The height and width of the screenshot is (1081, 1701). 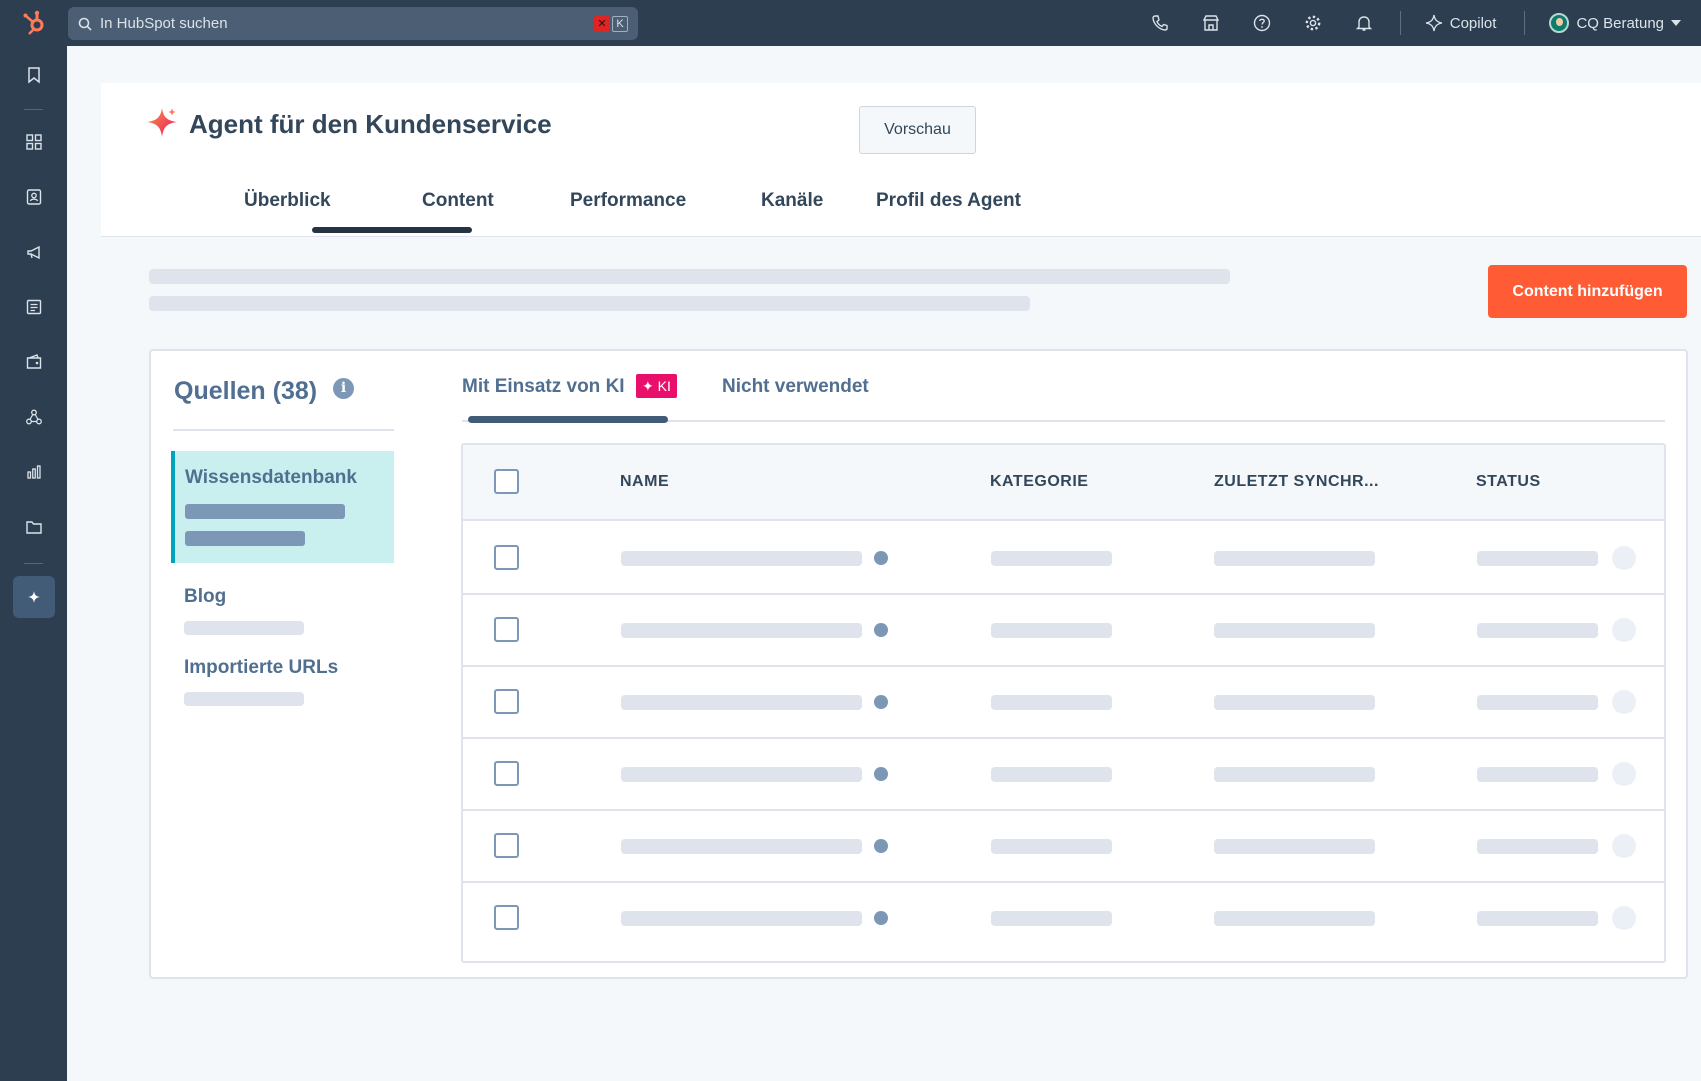 What do you see at coordinates (282, 507) in the screenshot?
I see `source-item-knowledge-base: Wissensdatenbank` at bounding box center [282, 507].